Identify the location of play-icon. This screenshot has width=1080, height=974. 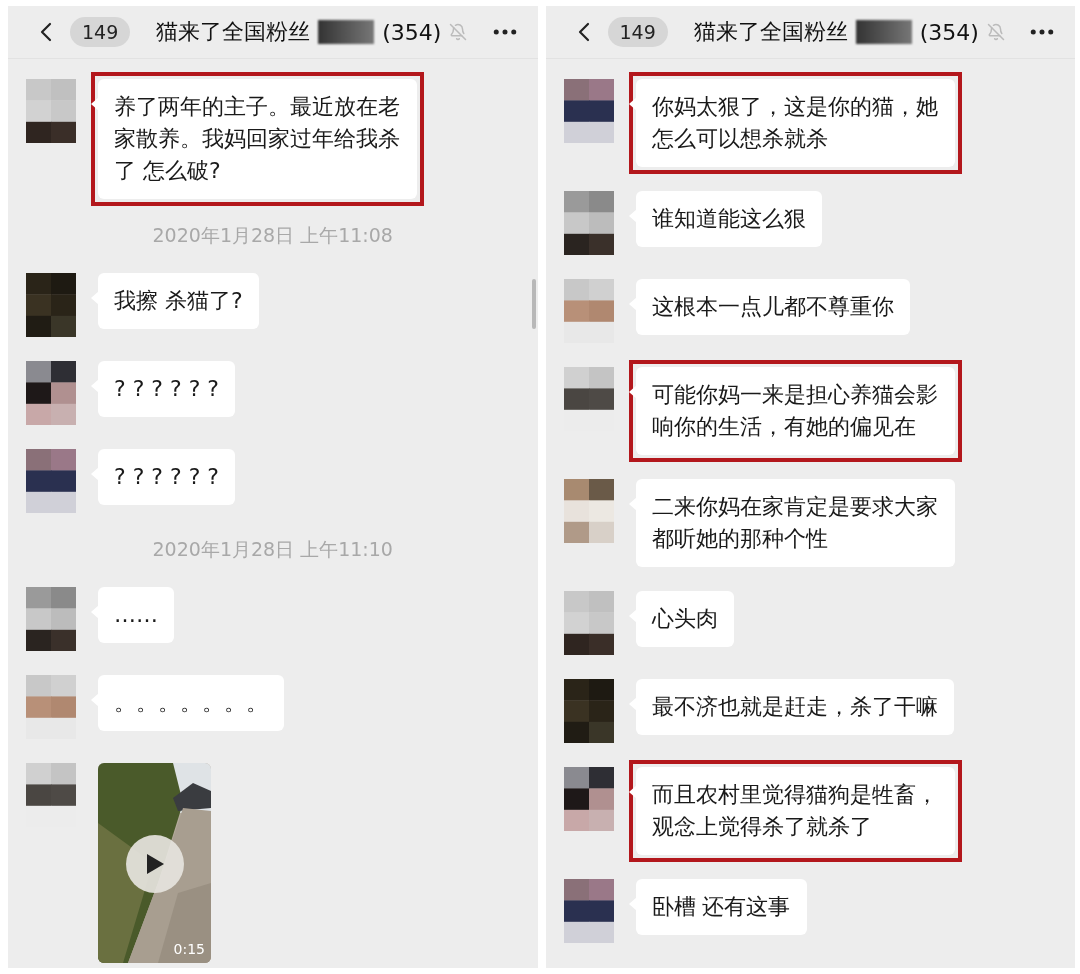
(155, 864).